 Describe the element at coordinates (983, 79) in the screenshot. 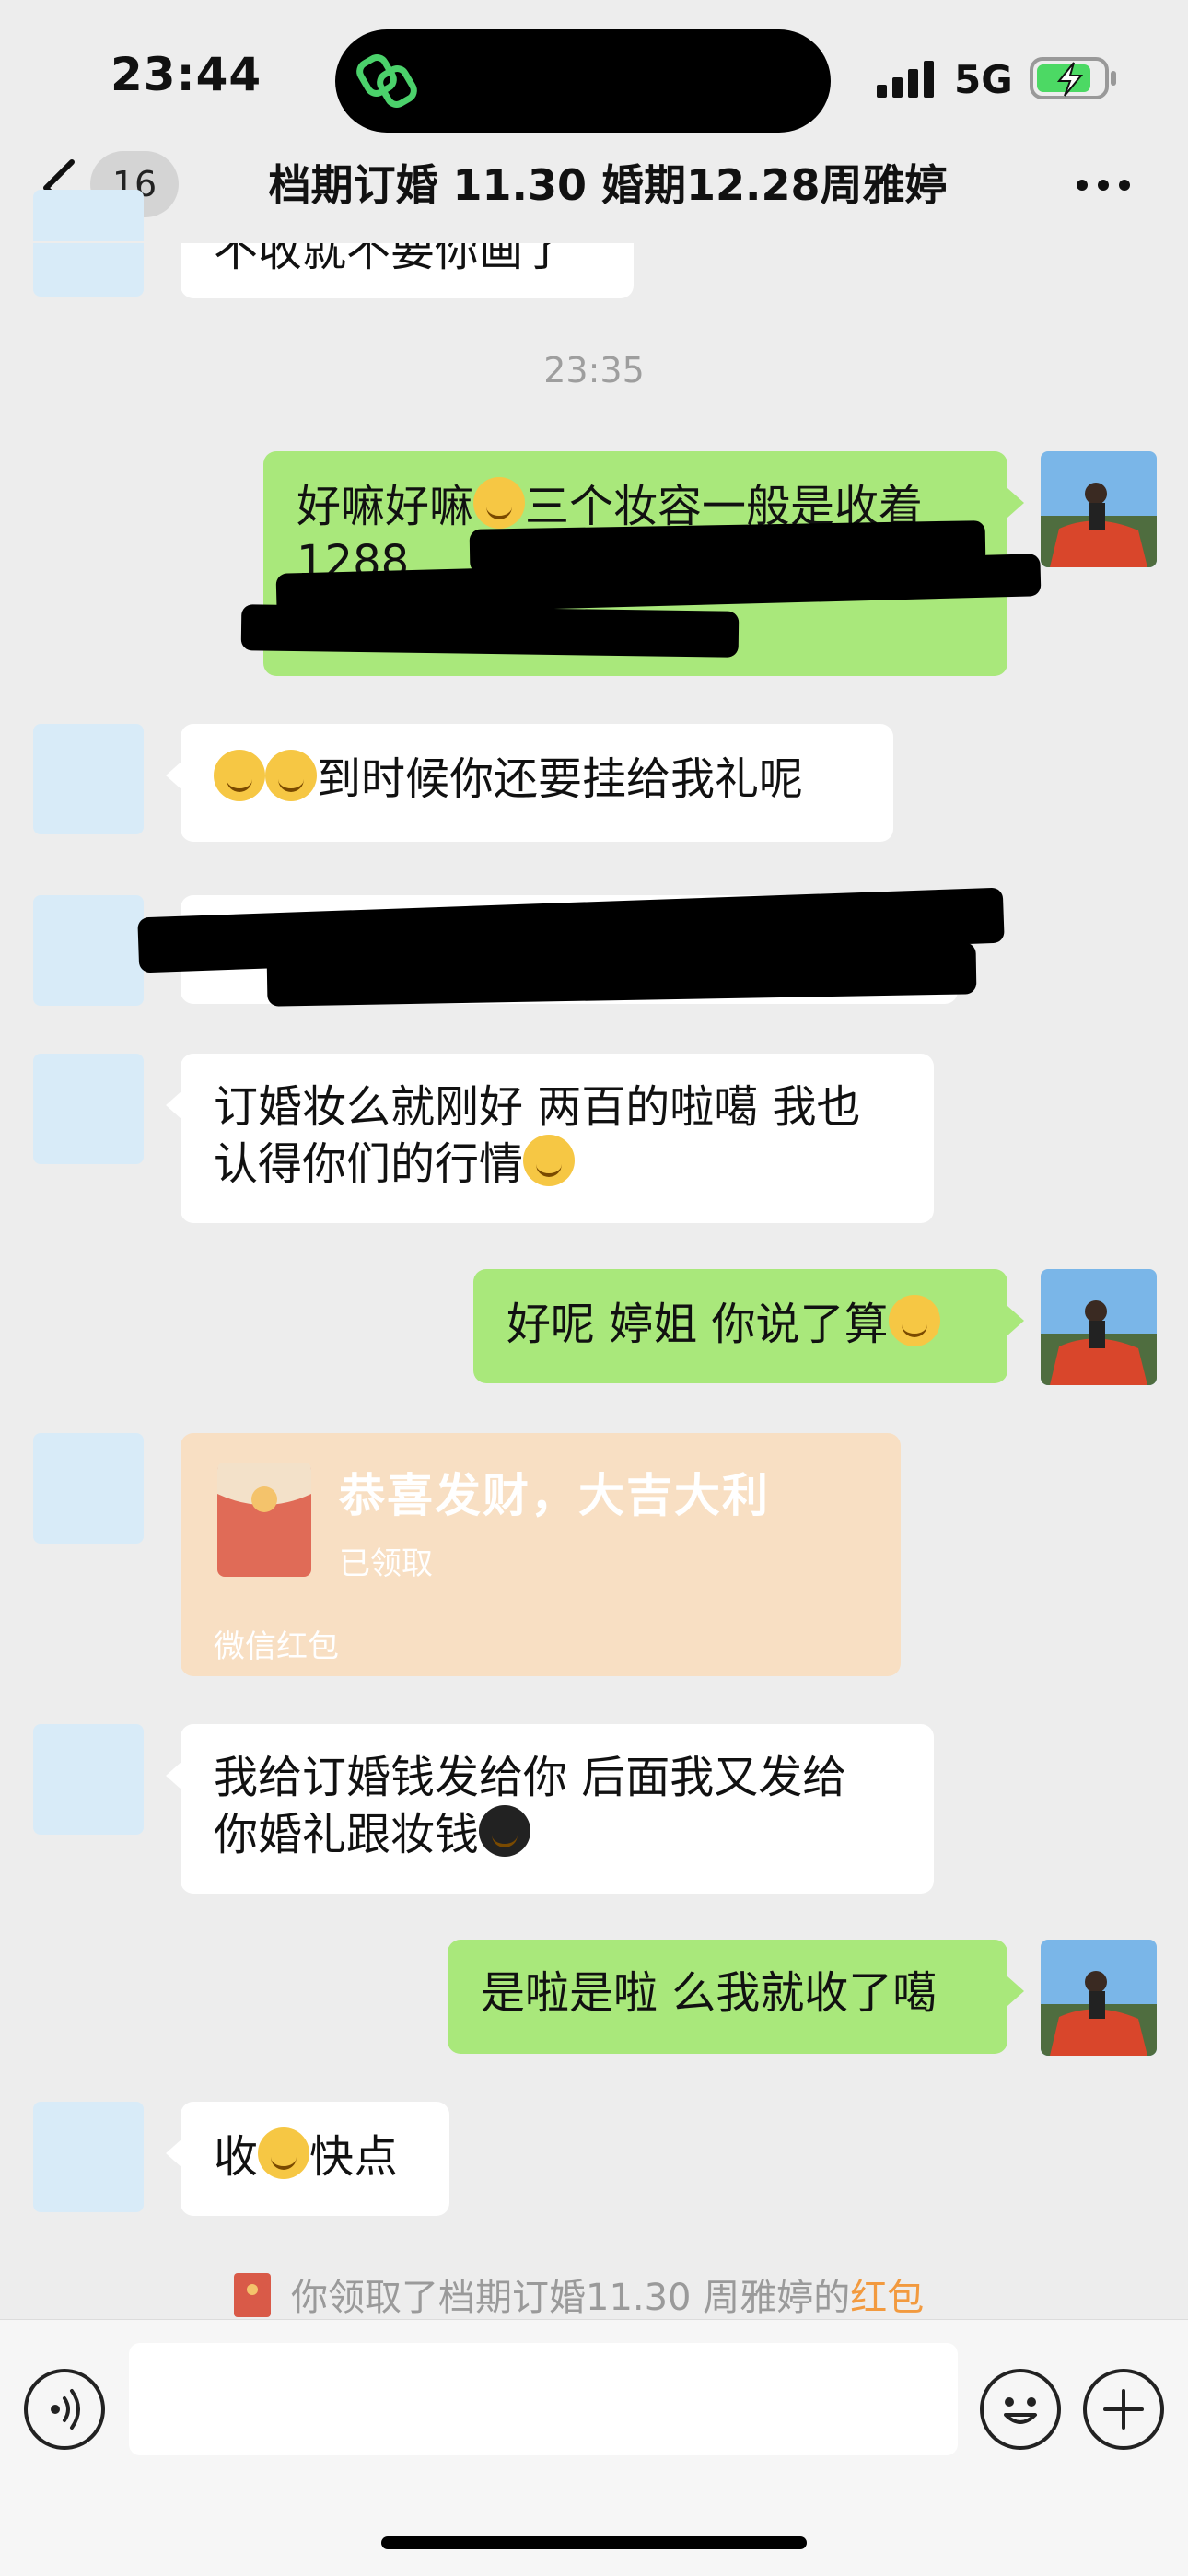

I see `network-label: 5G` at that location.